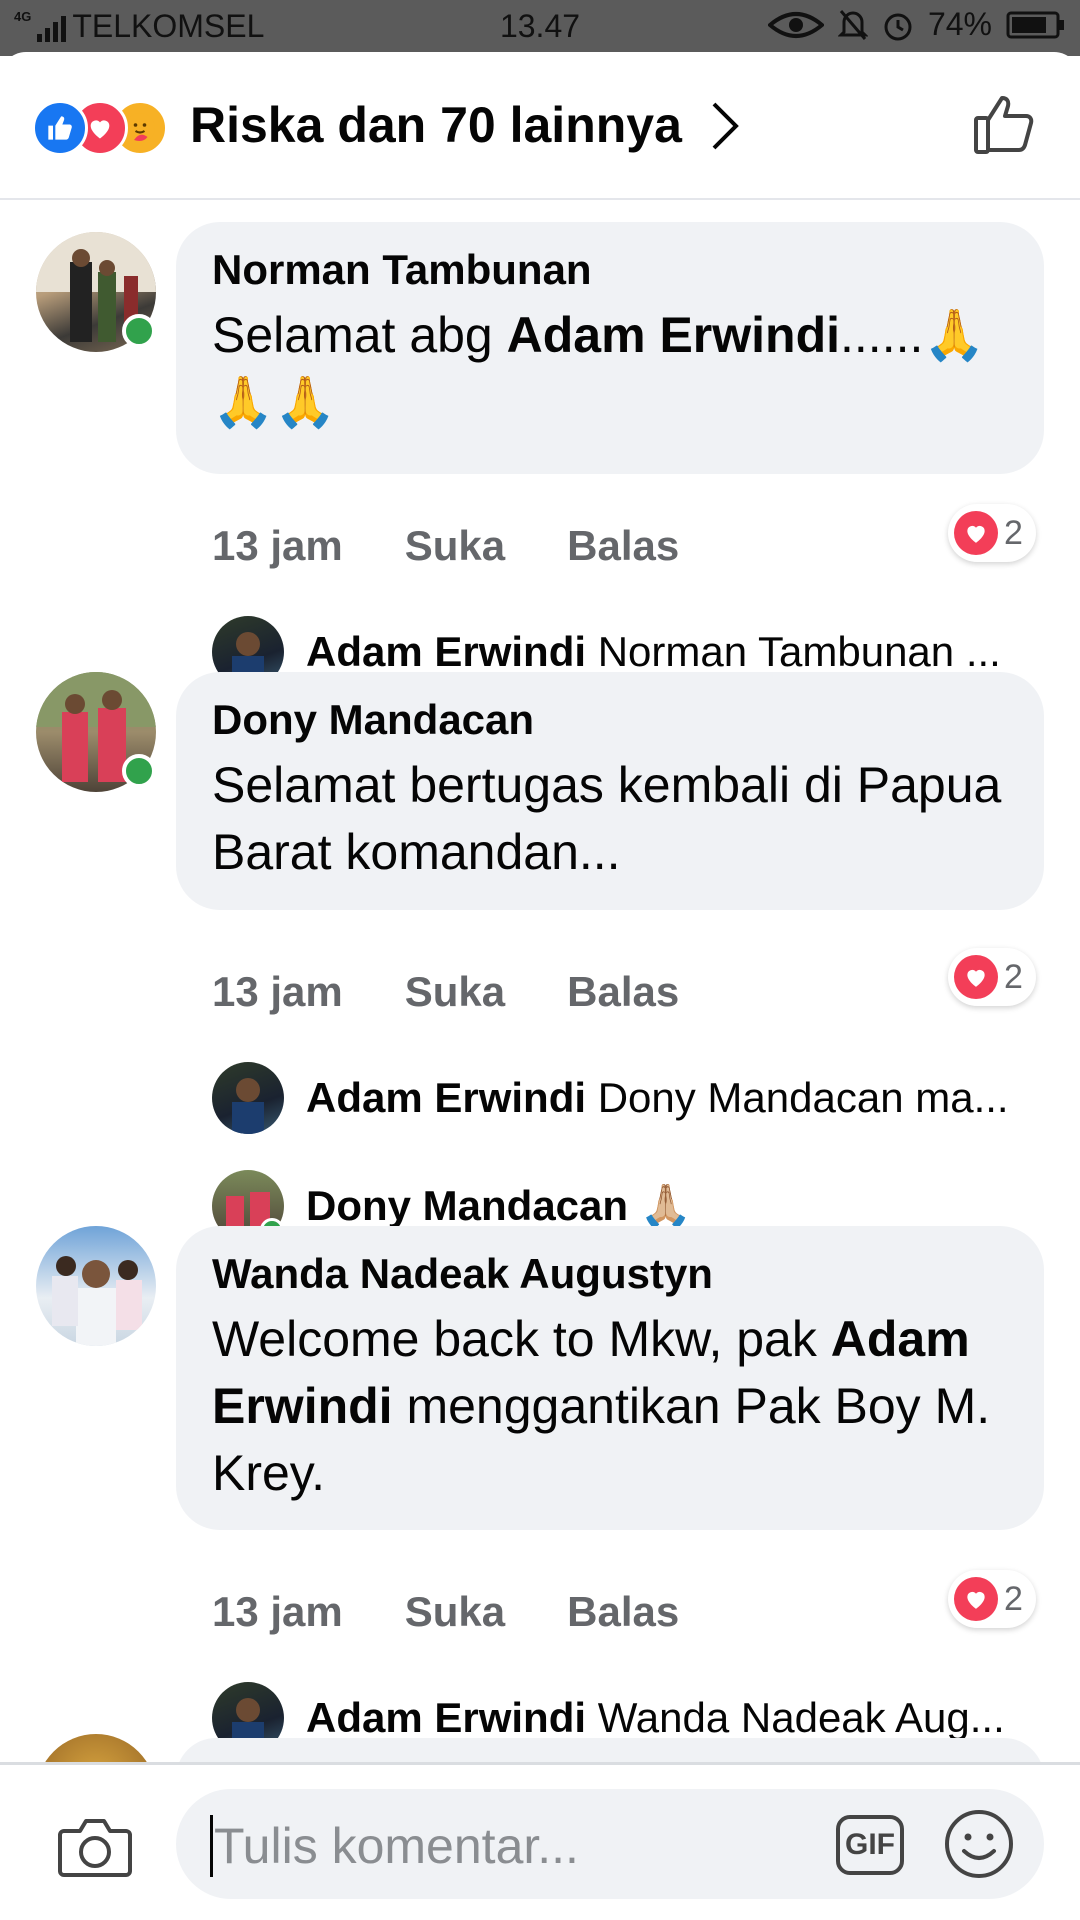 This screenshot has height=1920, width=1080. I want to click on alarm-icon, so click(898, 26).